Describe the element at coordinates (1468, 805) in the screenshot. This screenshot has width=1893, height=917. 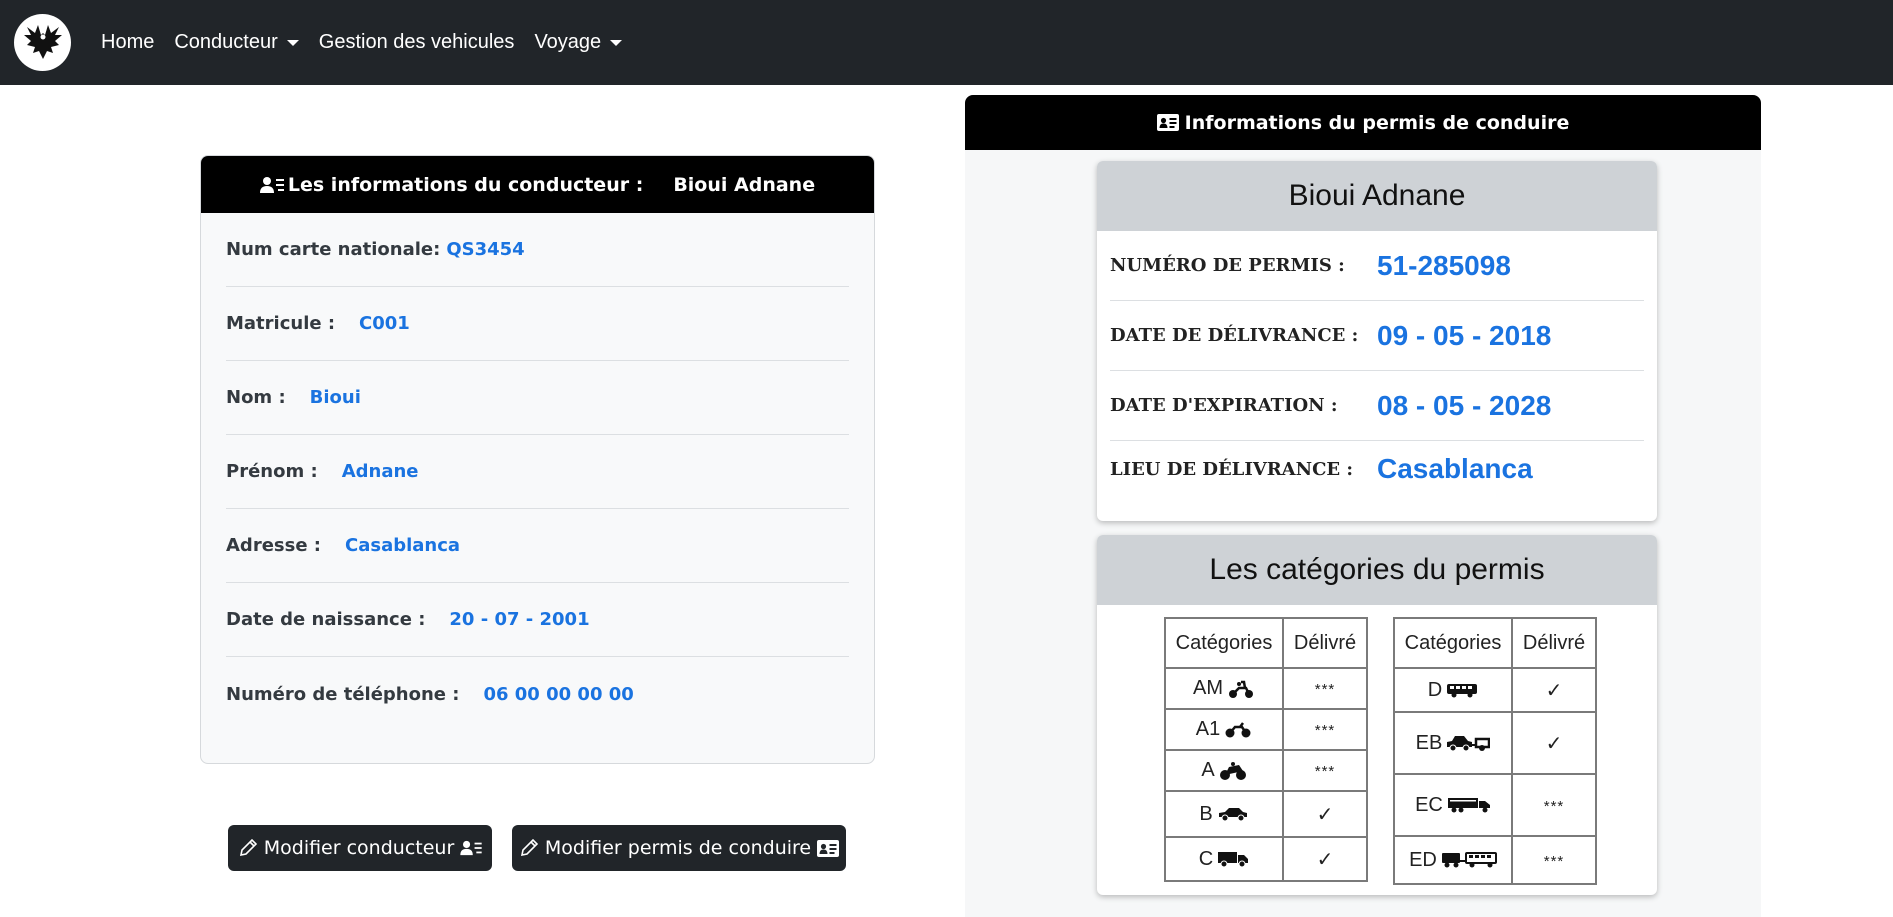
I see `semi-truck-icon` at that location.